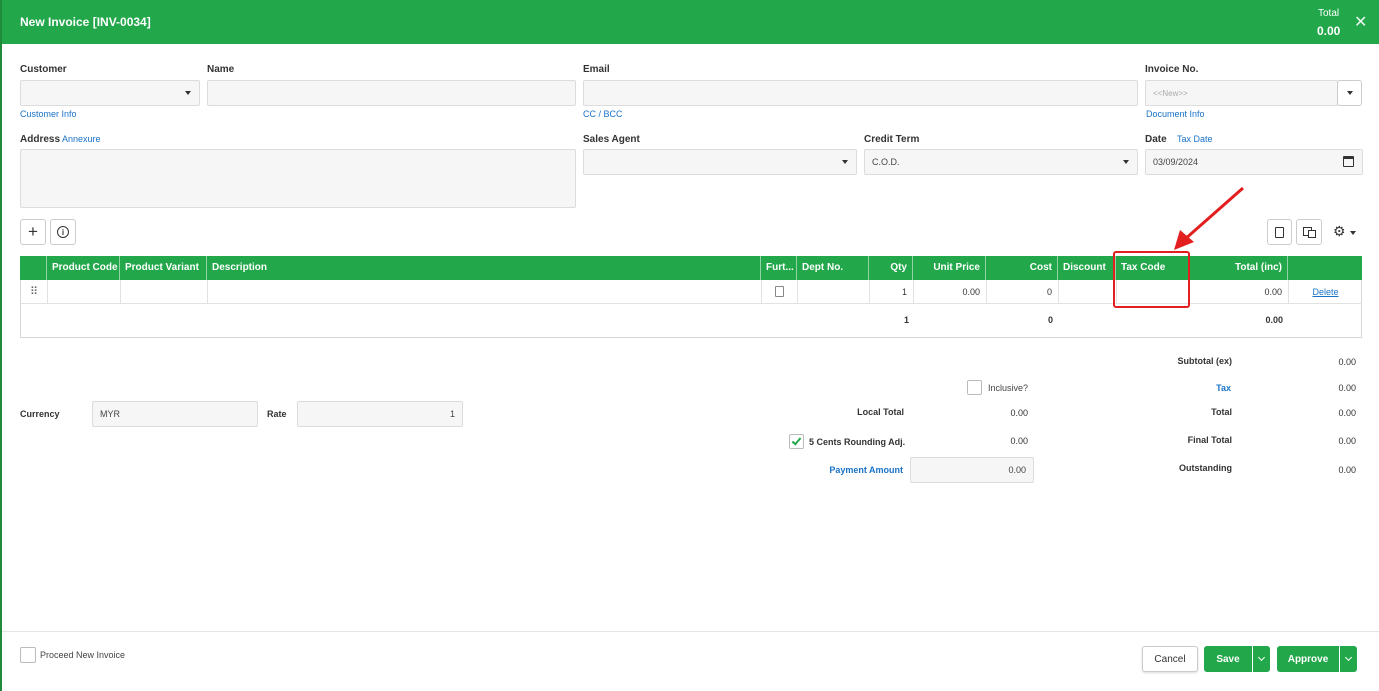 Image resolution: width=1379 pixels, height=691 pixels. Describe the element at coordinates (950, 292) in the screenshot. I see `cell-unit-price: 0.00` at that location.